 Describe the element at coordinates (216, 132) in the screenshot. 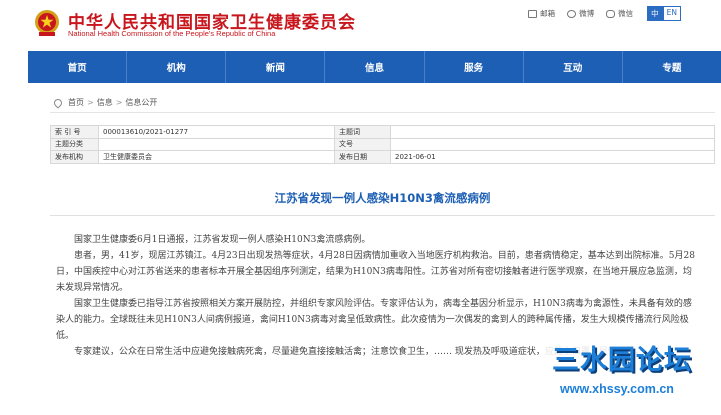

I see `meta-value: 000013610/2021-01277` at that location.